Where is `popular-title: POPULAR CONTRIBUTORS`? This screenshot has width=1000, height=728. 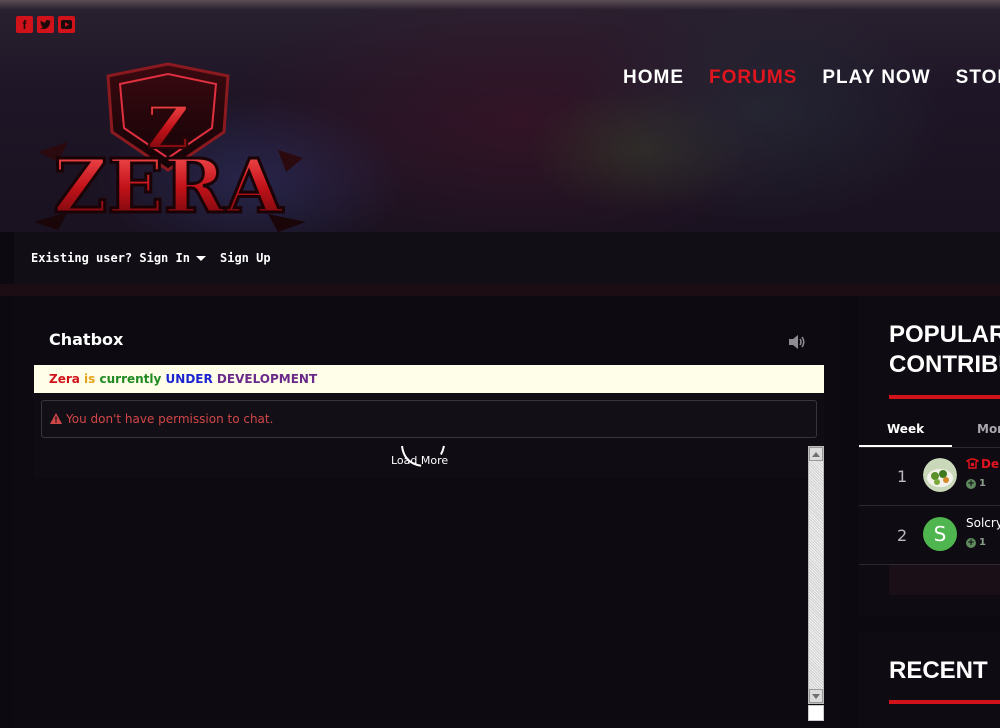 popular-title: POPULAR CONTRIBUTORS is located at coordinates (944, 350).